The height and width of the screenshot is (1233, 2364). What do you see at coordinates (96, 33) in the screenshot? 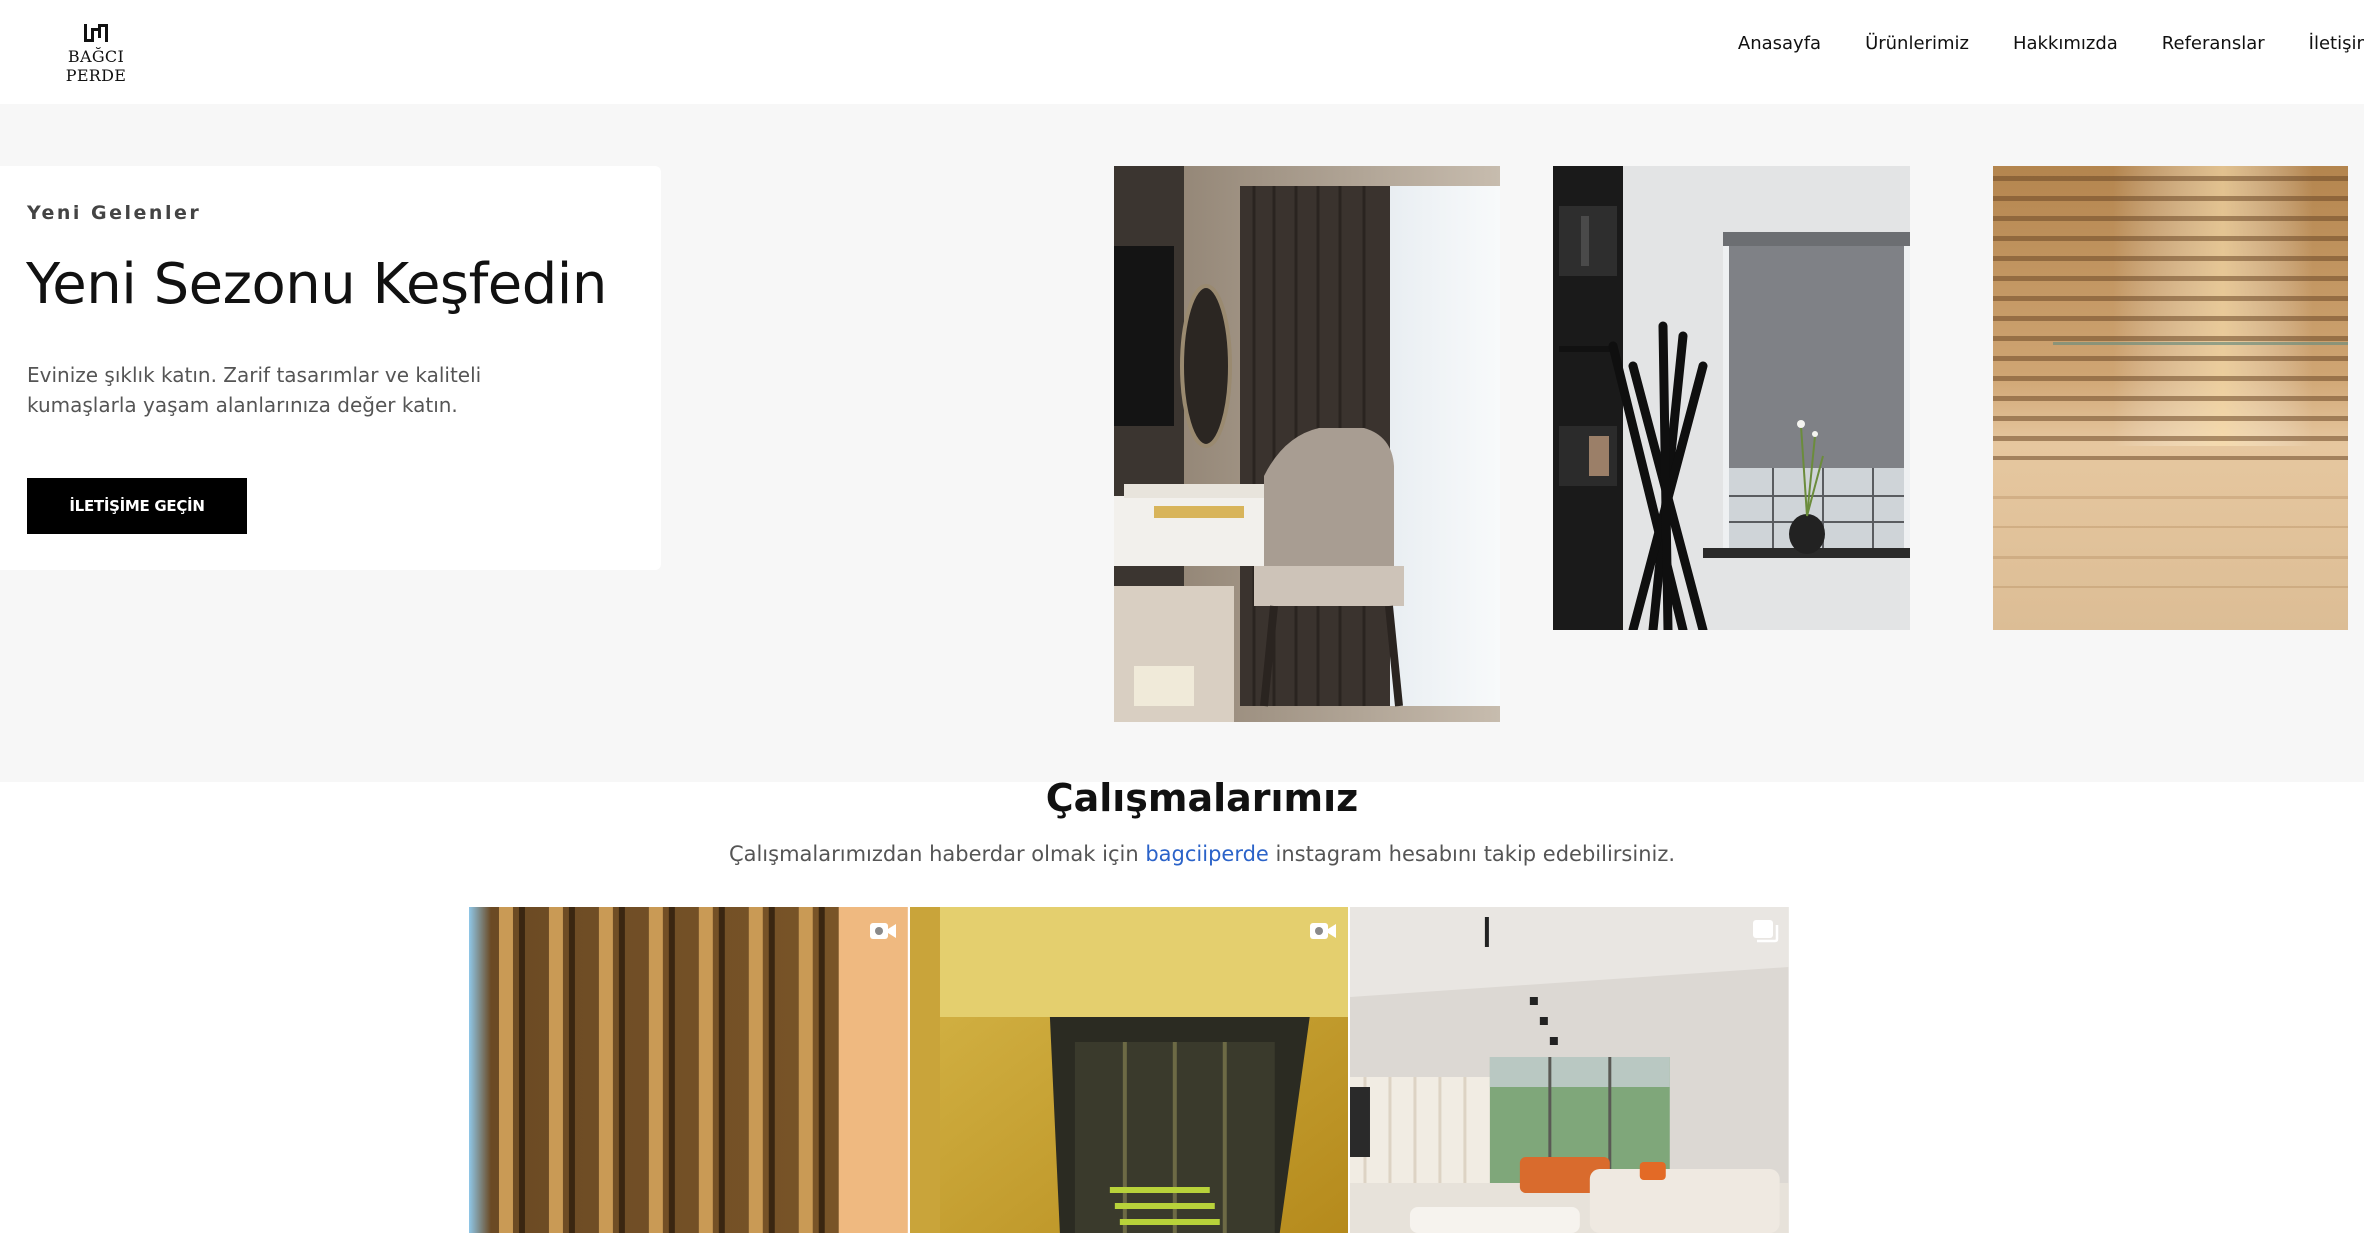
I see `logo-mark-icon` at bounding box center [96, 33].